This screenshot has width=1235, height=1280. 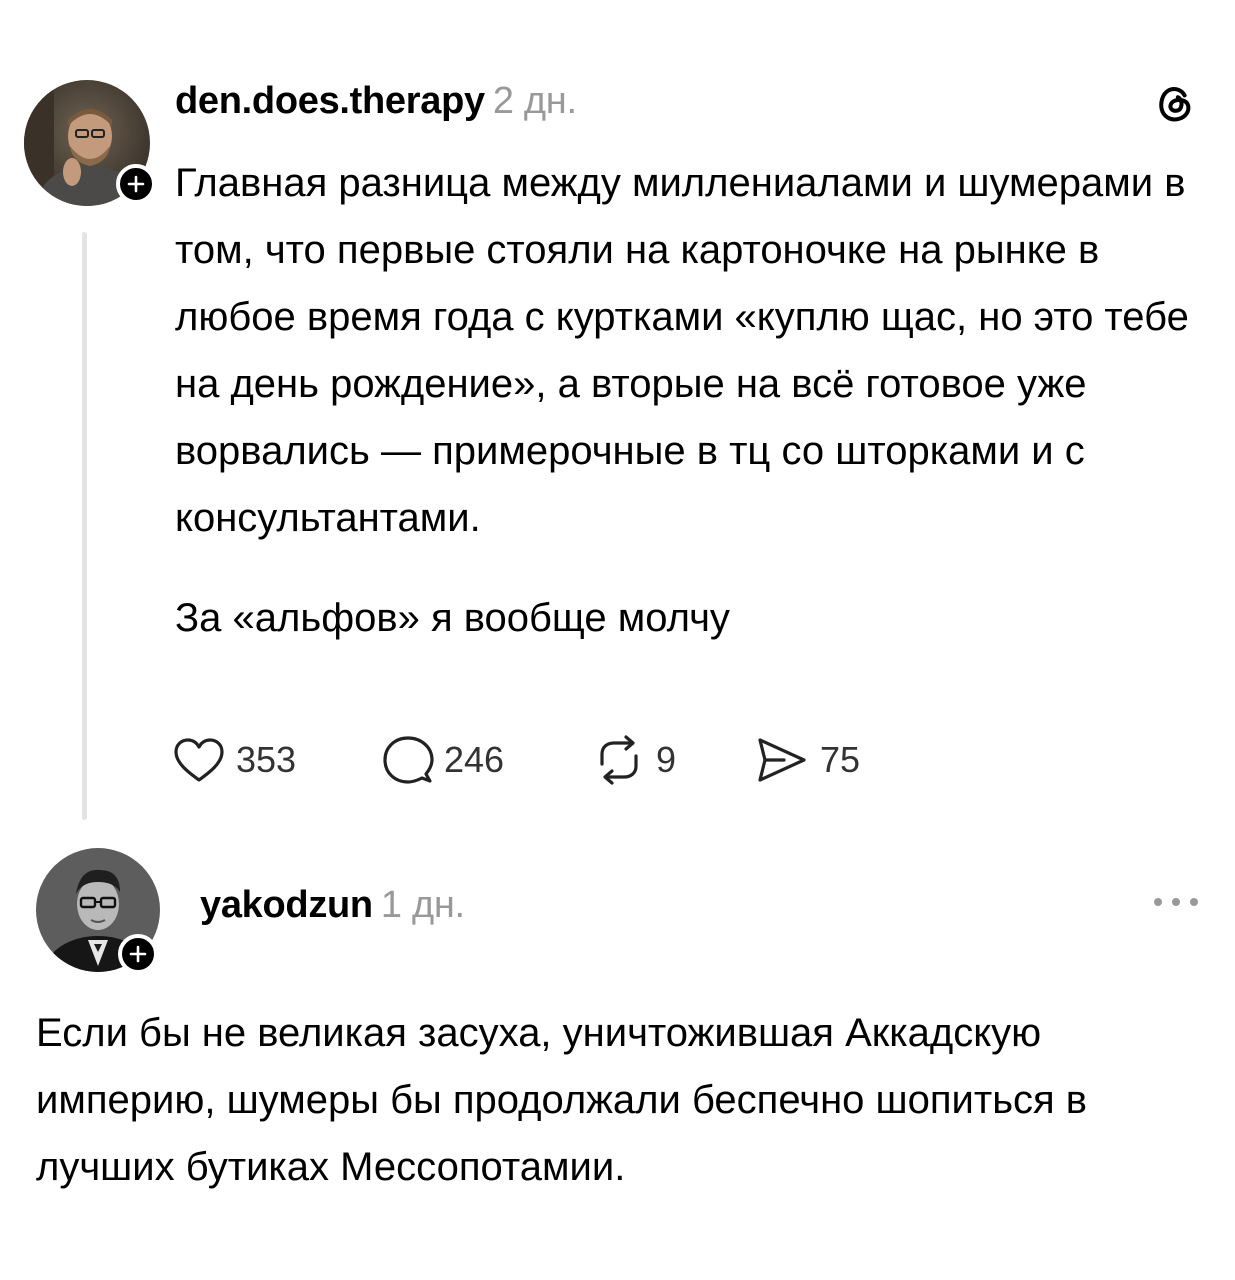 I want to click on share-button: 75, so click(x=807, y=760).